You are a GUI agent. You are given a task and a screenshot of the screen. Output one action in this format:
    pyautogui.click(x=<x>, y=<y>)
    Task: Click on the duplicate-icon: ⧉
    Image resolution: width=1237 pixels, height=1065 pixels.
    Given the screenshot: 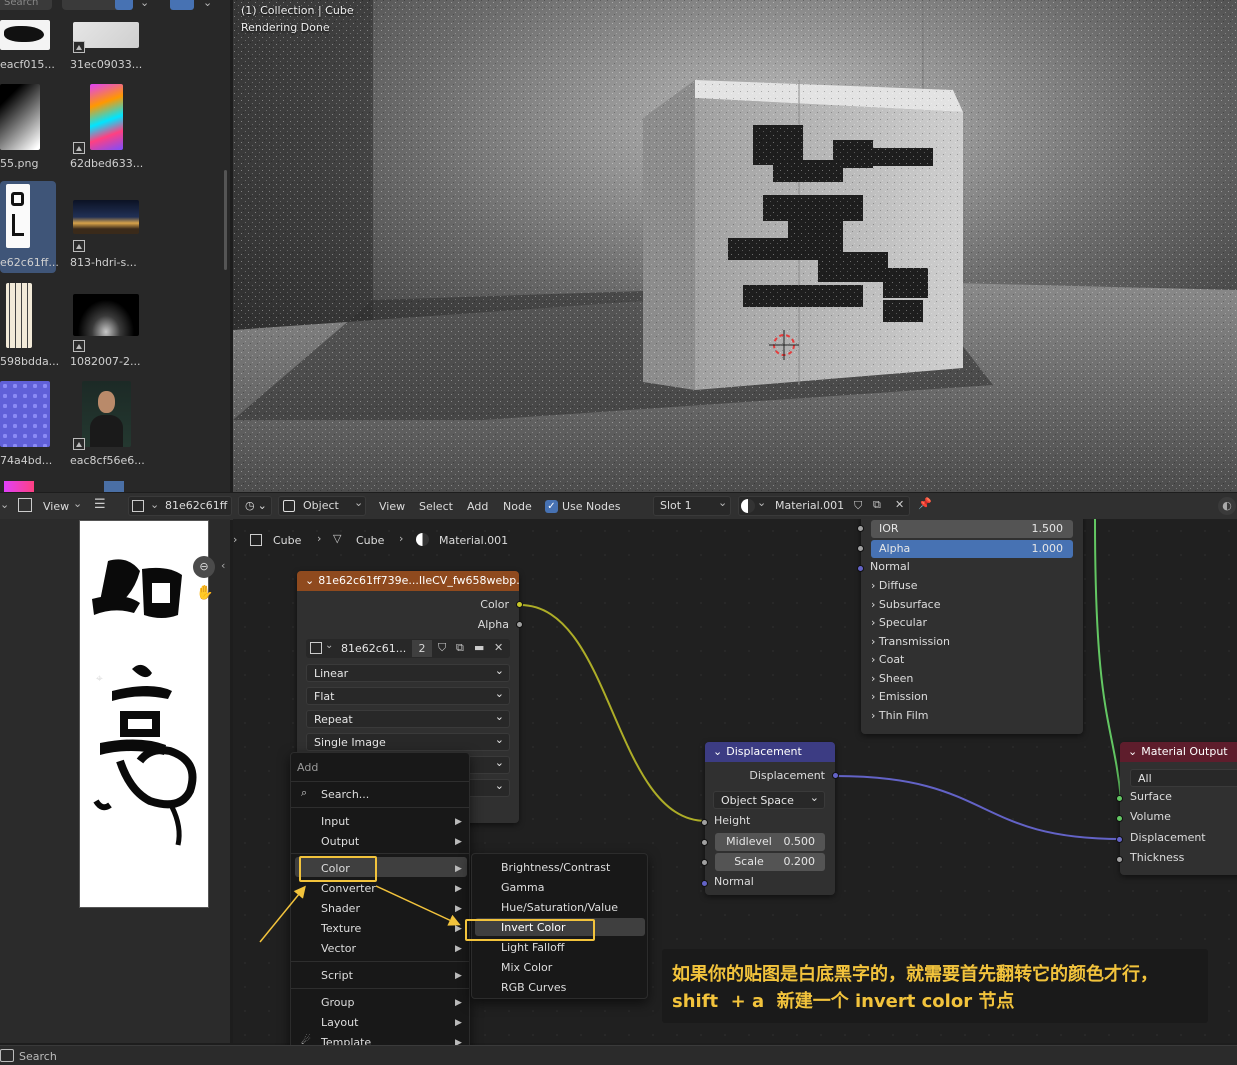 What is the action you would take?
    pyautogui.click(x=877, y=505)
    